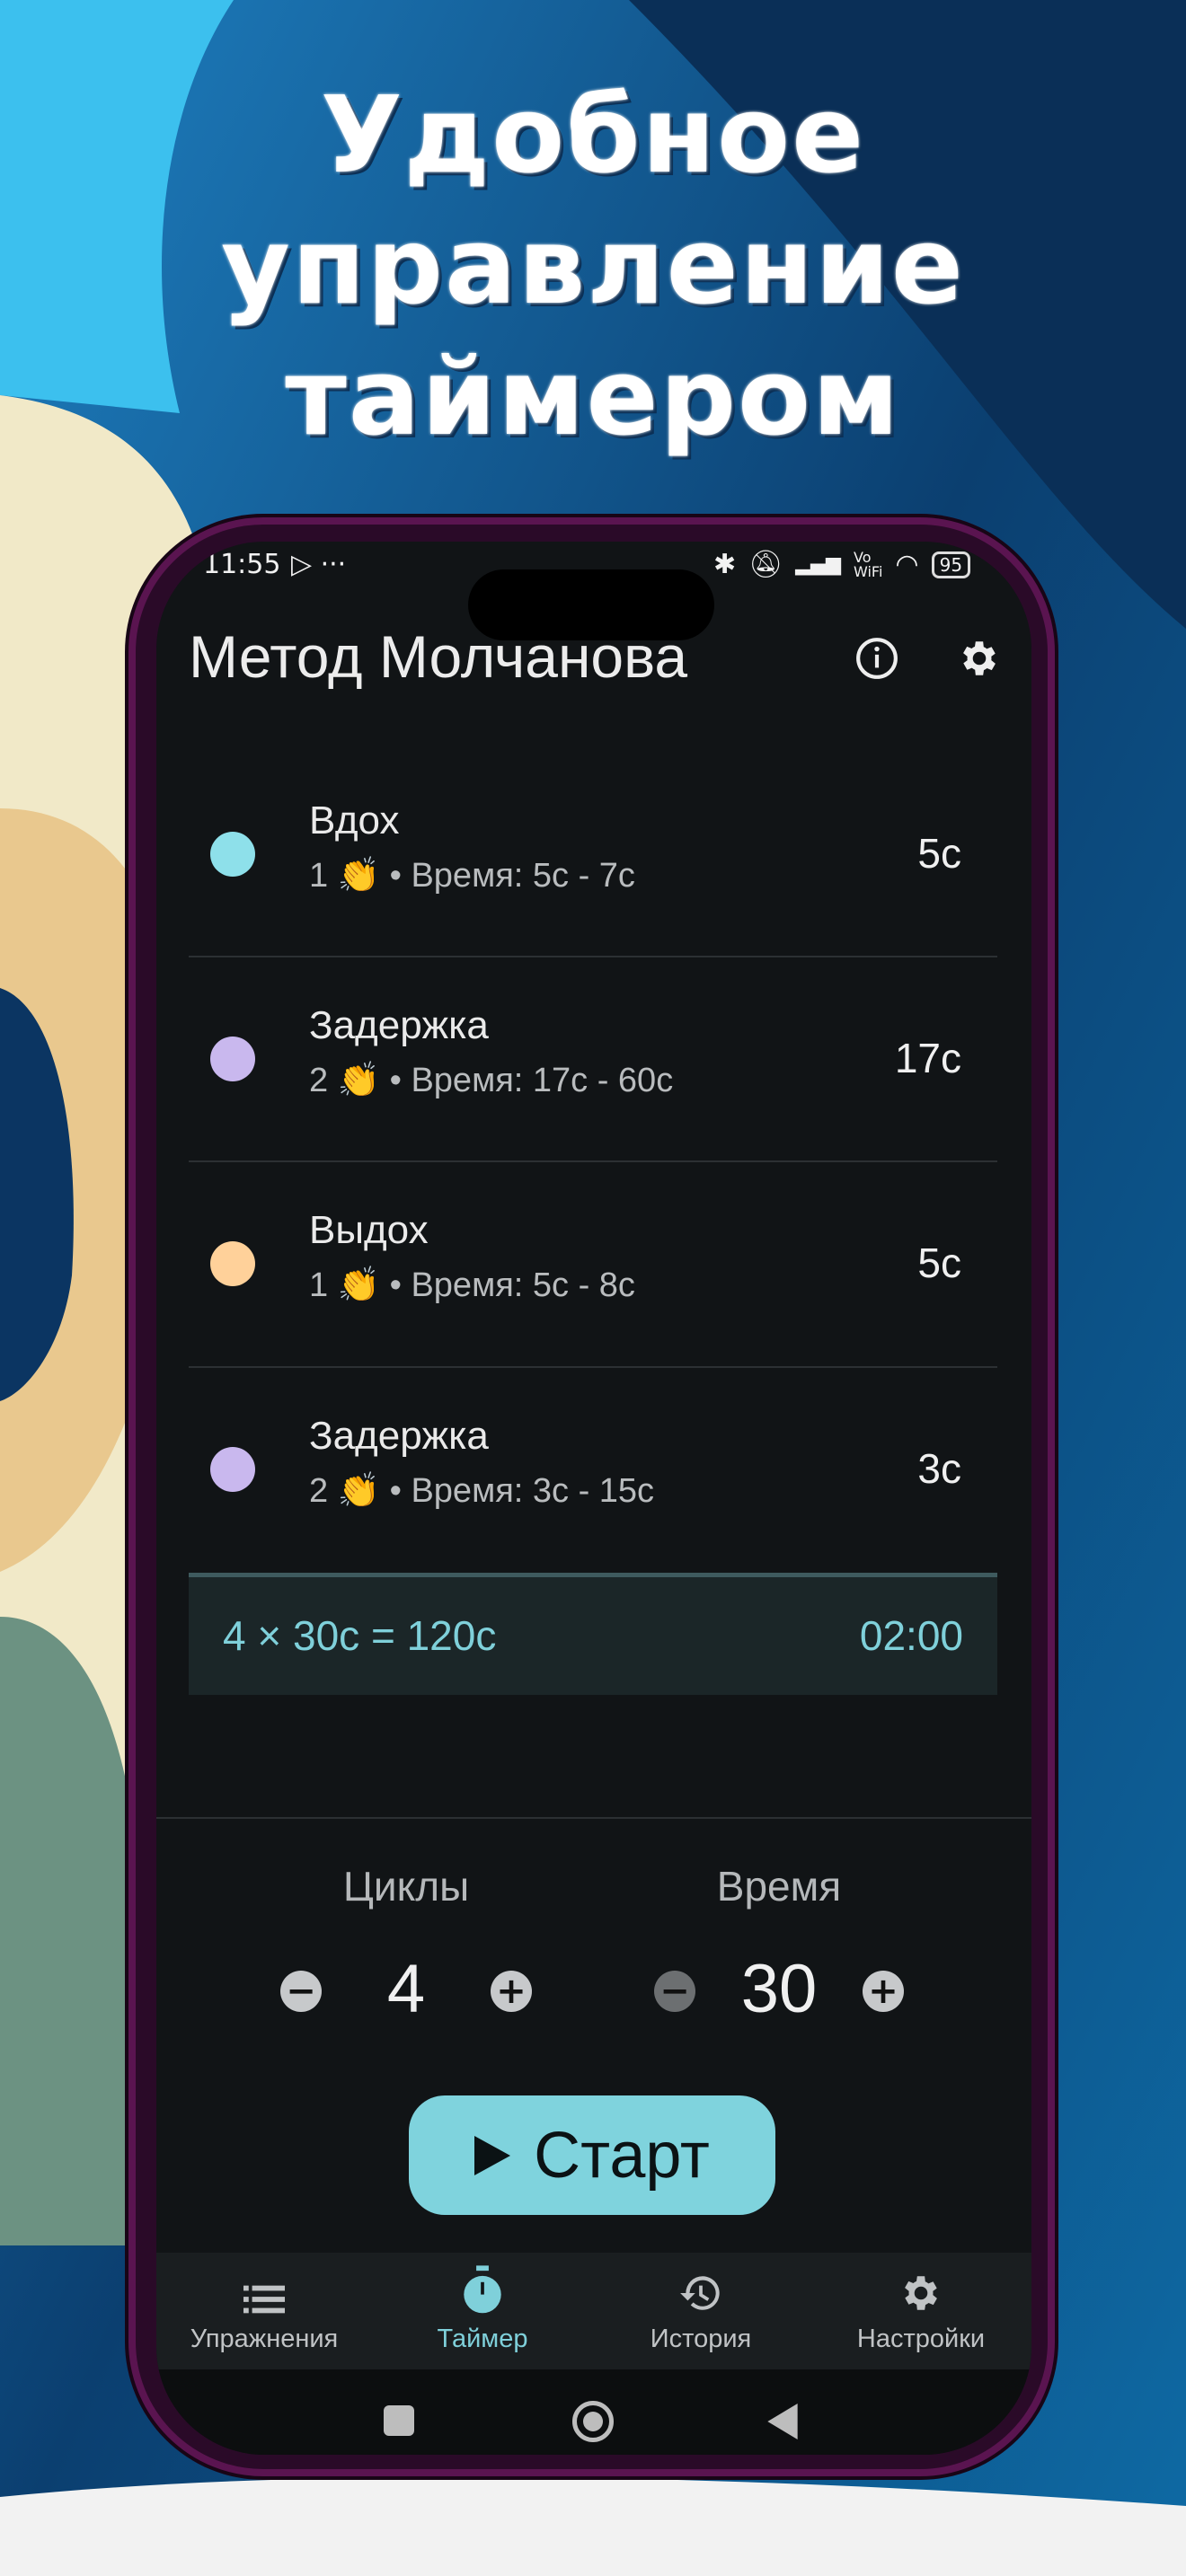  I want to click on phase-row-hold-1: Задержка 2 👏 • Время: 17с - 60с 17с, so click(593, 1059).